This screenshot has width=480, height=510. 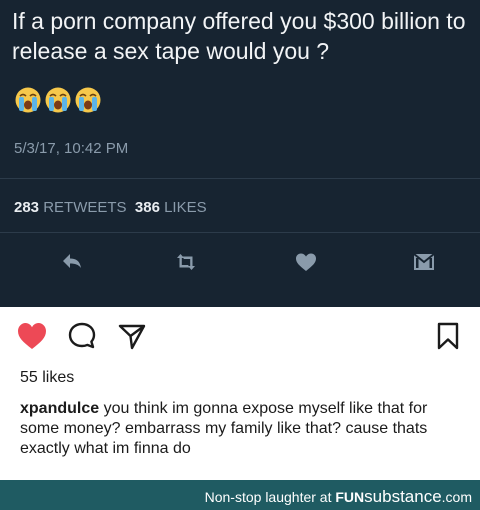 I want to click on footer-credit: Non-stop laughter at FUNsubstance.com, so click(x=338, y=497).